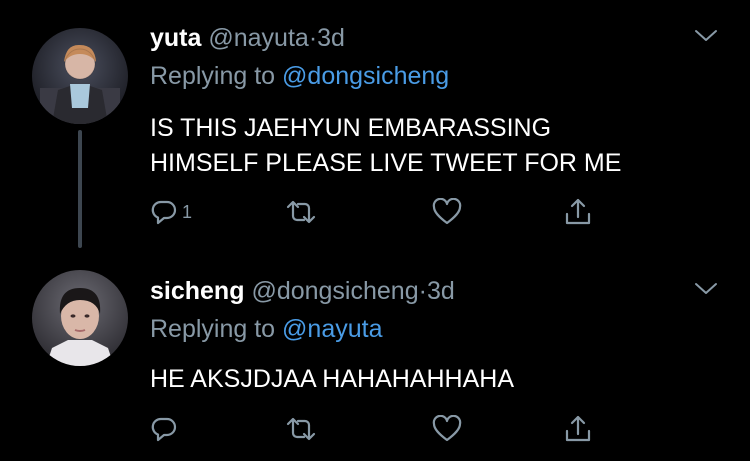 The image size is (750, 461). Describe the element at coordinates (365, 76) in the screenshot. I see `mention-link: @dongsicheng` at that location.